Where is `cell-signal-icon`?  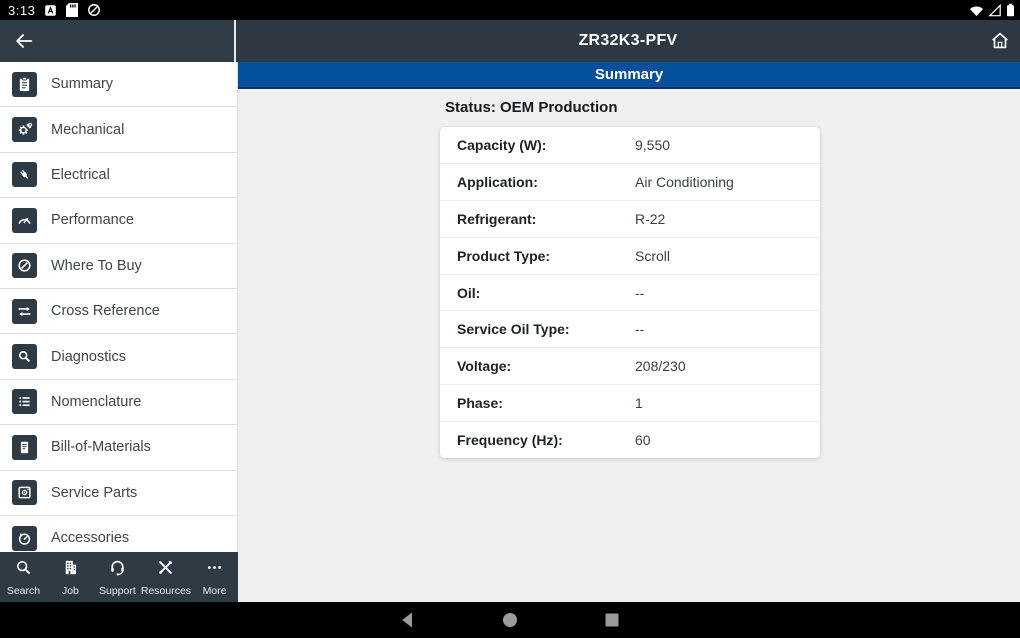 cell-signal-icon is located at coordinates (995, 10).